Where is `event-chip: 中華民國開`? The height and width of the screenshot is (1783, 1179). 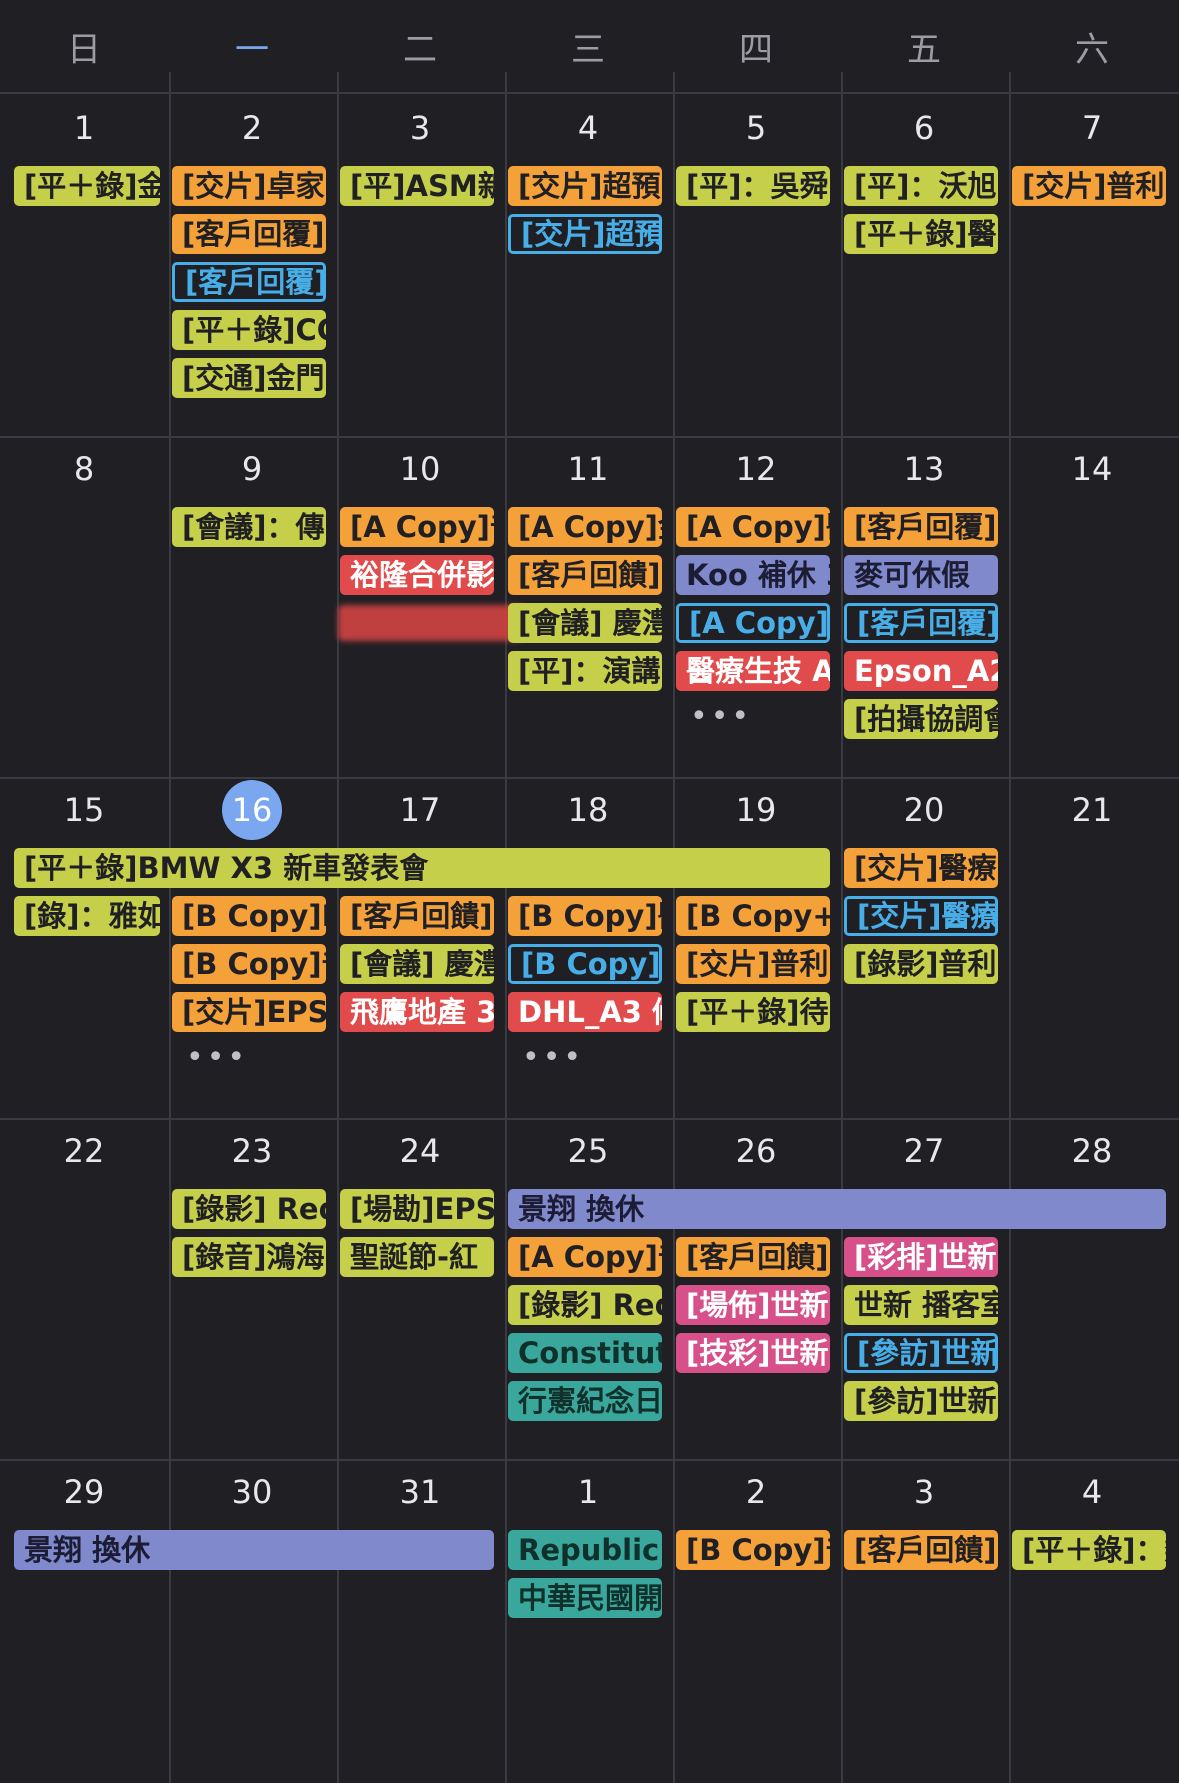 event-chip: 中華民國開 is located at coordinates (585, 1598).